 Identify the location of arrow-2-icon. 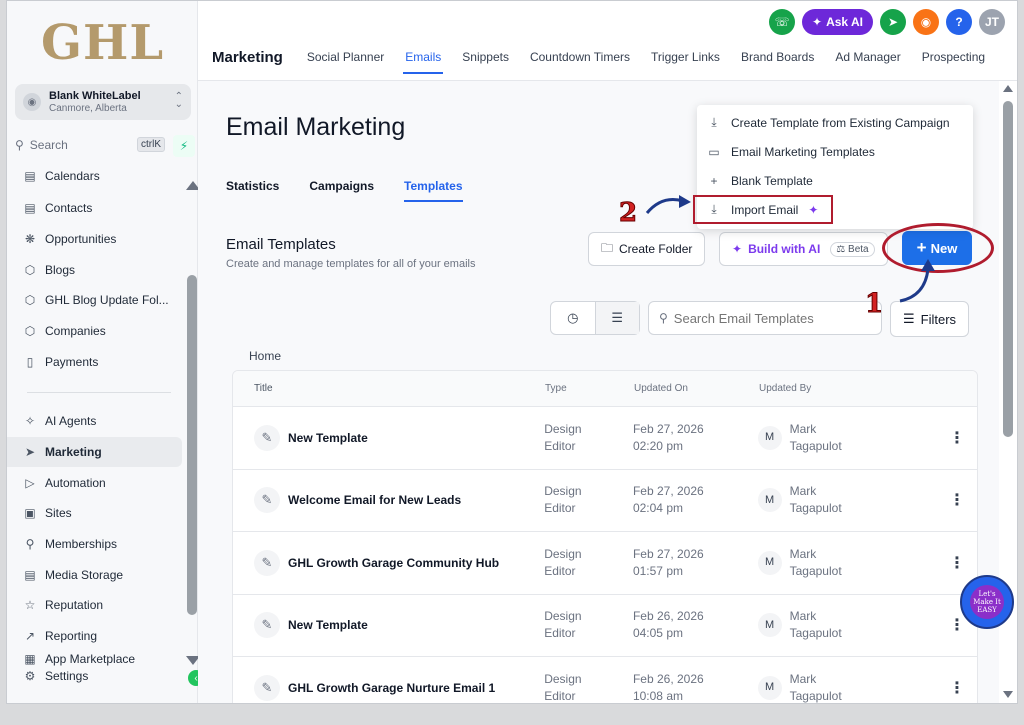
(664, 206).